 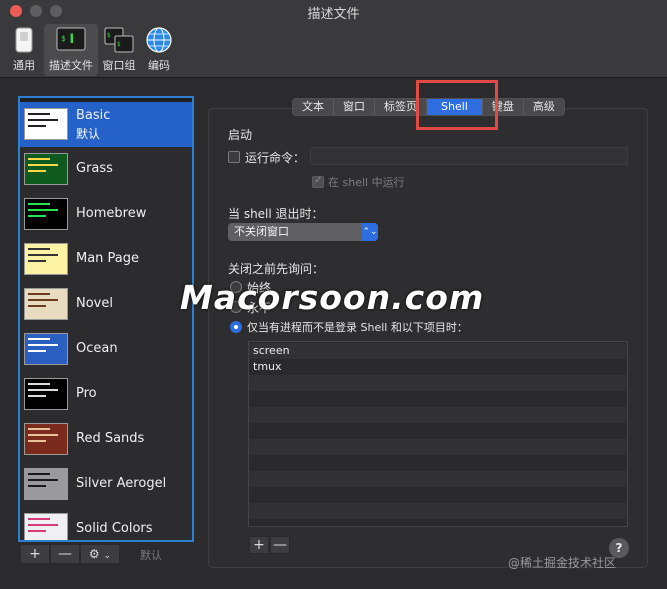 I want to click on tab-advanced: 高级, so click(x=544, y=107).